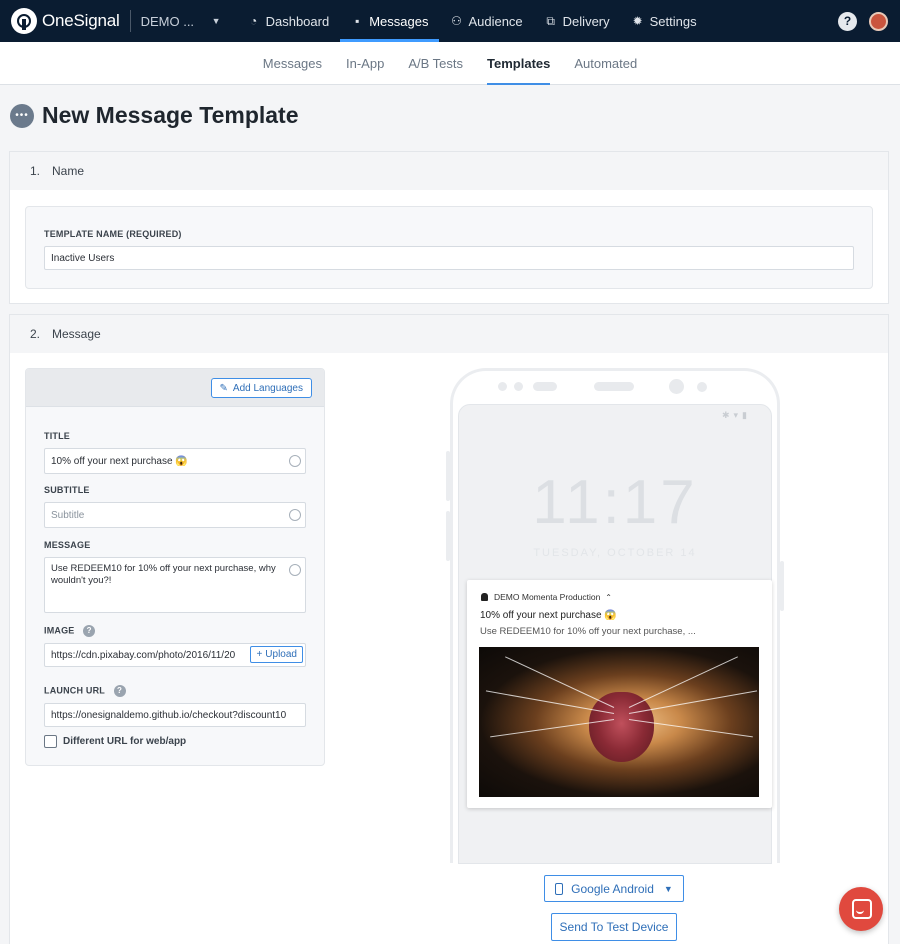  What do you see at coordinates (736, 415) in the screenshot?
I see `status-bar-icons: ✱▾▮` at bounding box center [736, 415].